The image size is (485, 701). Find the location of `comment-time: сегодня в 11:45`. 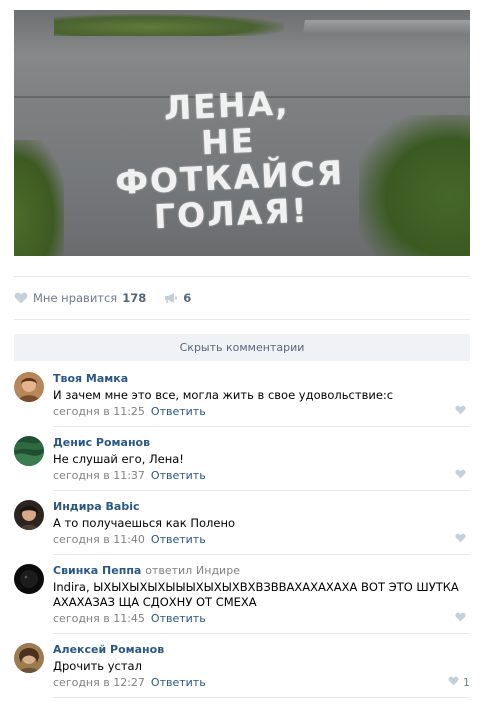

comment-time: сегодня в 11:45 is located at coordinates (99, 618).